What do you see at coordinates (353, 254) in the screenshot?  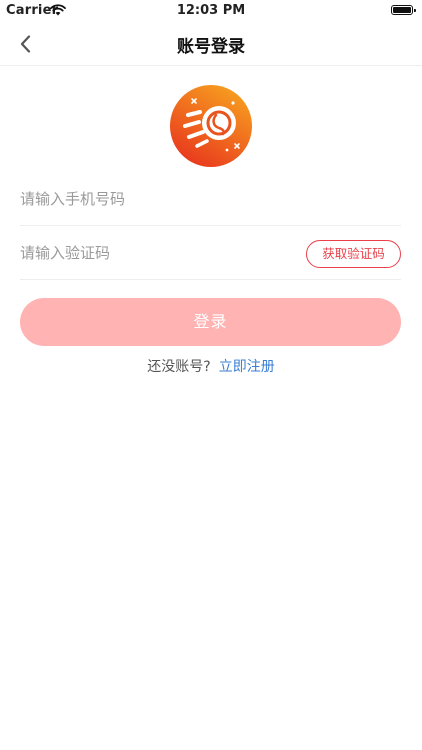 I see `get-code-button: 获取验证码` at bounding box center [353, 254].